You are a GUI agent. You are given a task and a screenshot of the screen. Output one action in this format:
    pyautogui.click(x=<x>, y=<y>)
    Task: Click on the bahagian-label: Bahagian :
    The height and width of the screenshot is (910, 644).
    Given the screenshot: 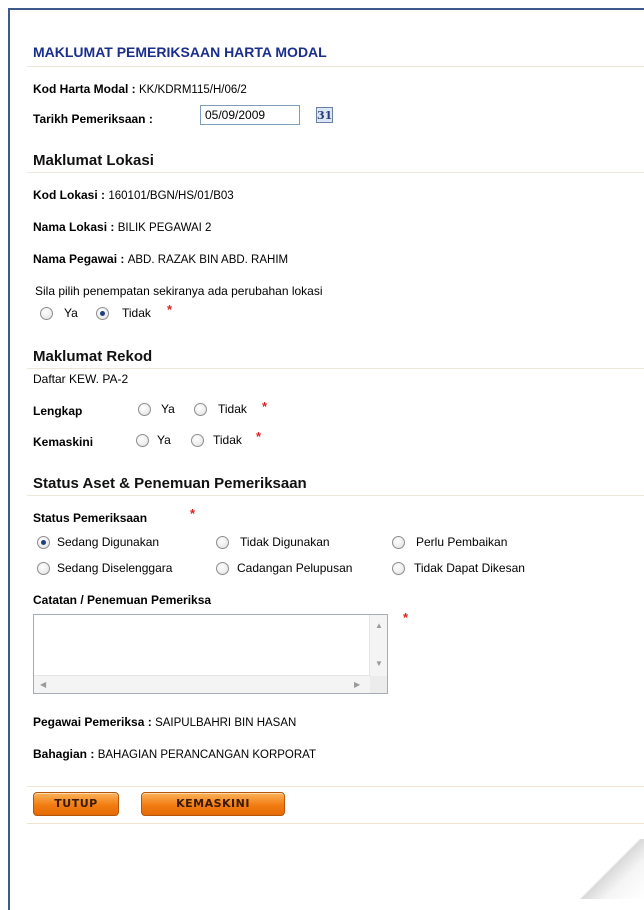 What is the action you would take?
    pyautogui.click(x=63, y=754)
    